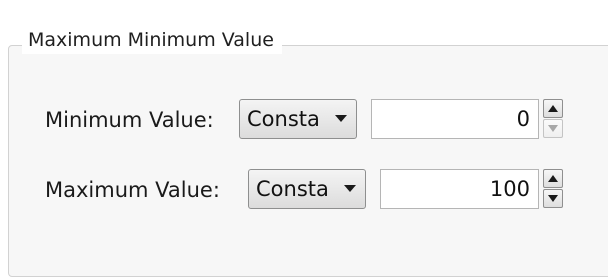 The height and width of the screenshot is (277, 608). I want to click on minimum-value-label: Minimum Value:, so click(129, 120).